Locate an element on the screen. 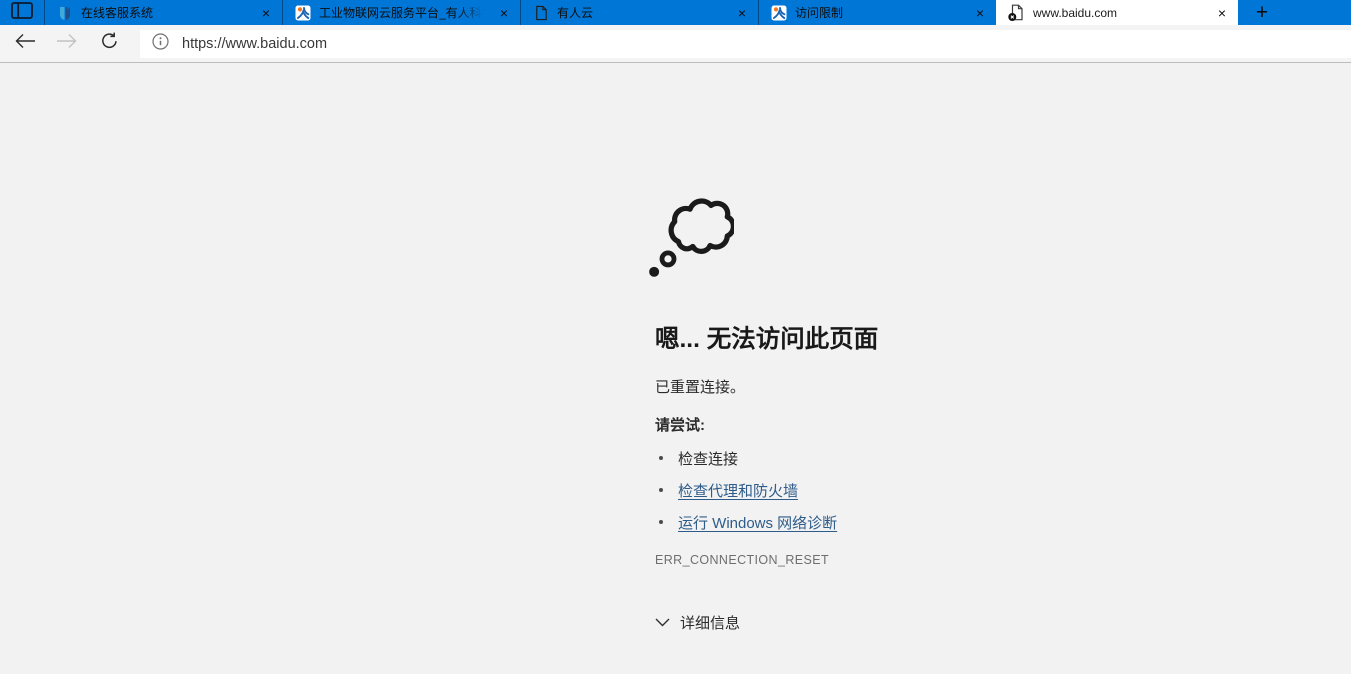  tab-baidu-active: www.baidu.com × is located at coordinates (1117, 12).